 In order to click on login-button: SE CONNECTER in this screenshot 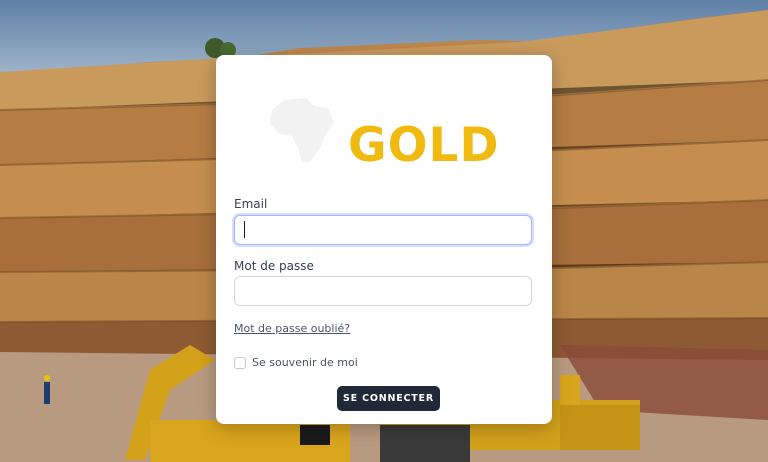, I will do `click(388, 398)`.